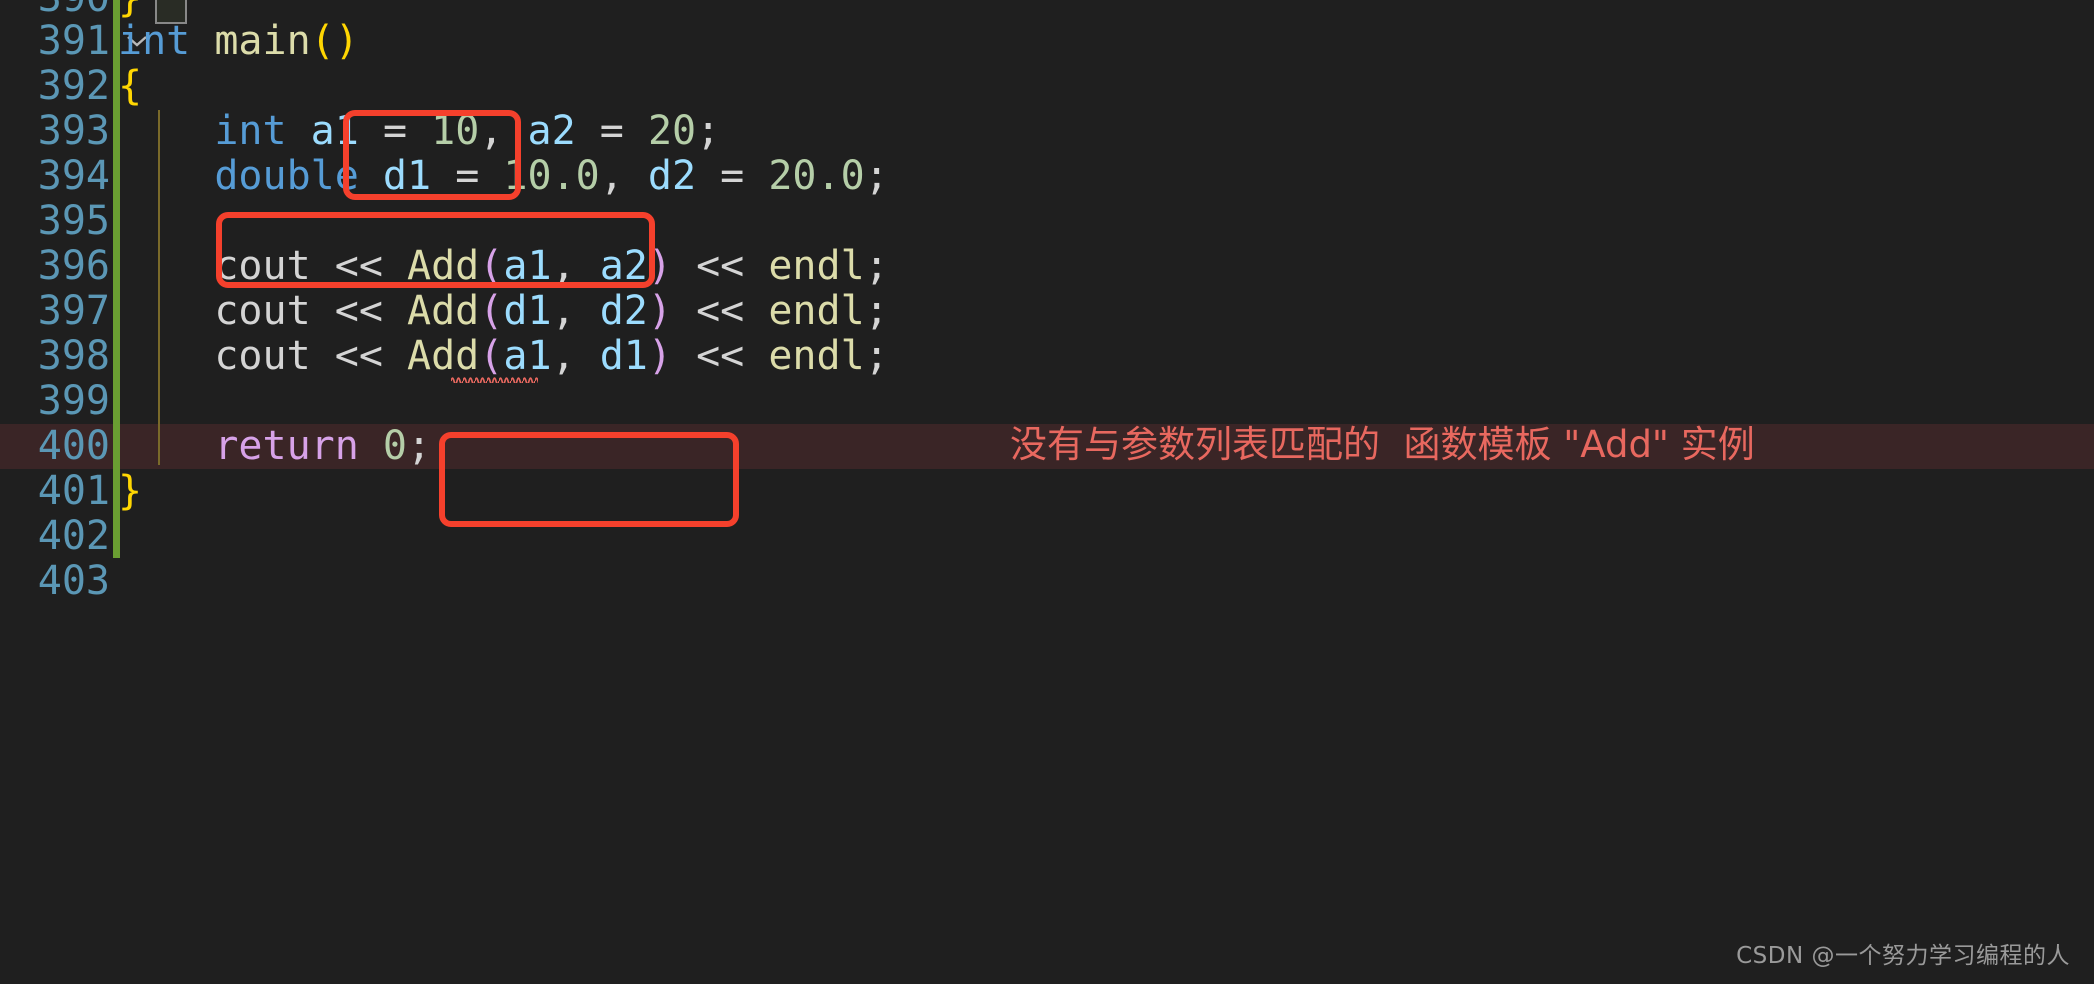 This screenshot has height=984, width=2094. I want to click on code-token: int, so click(250, 131).